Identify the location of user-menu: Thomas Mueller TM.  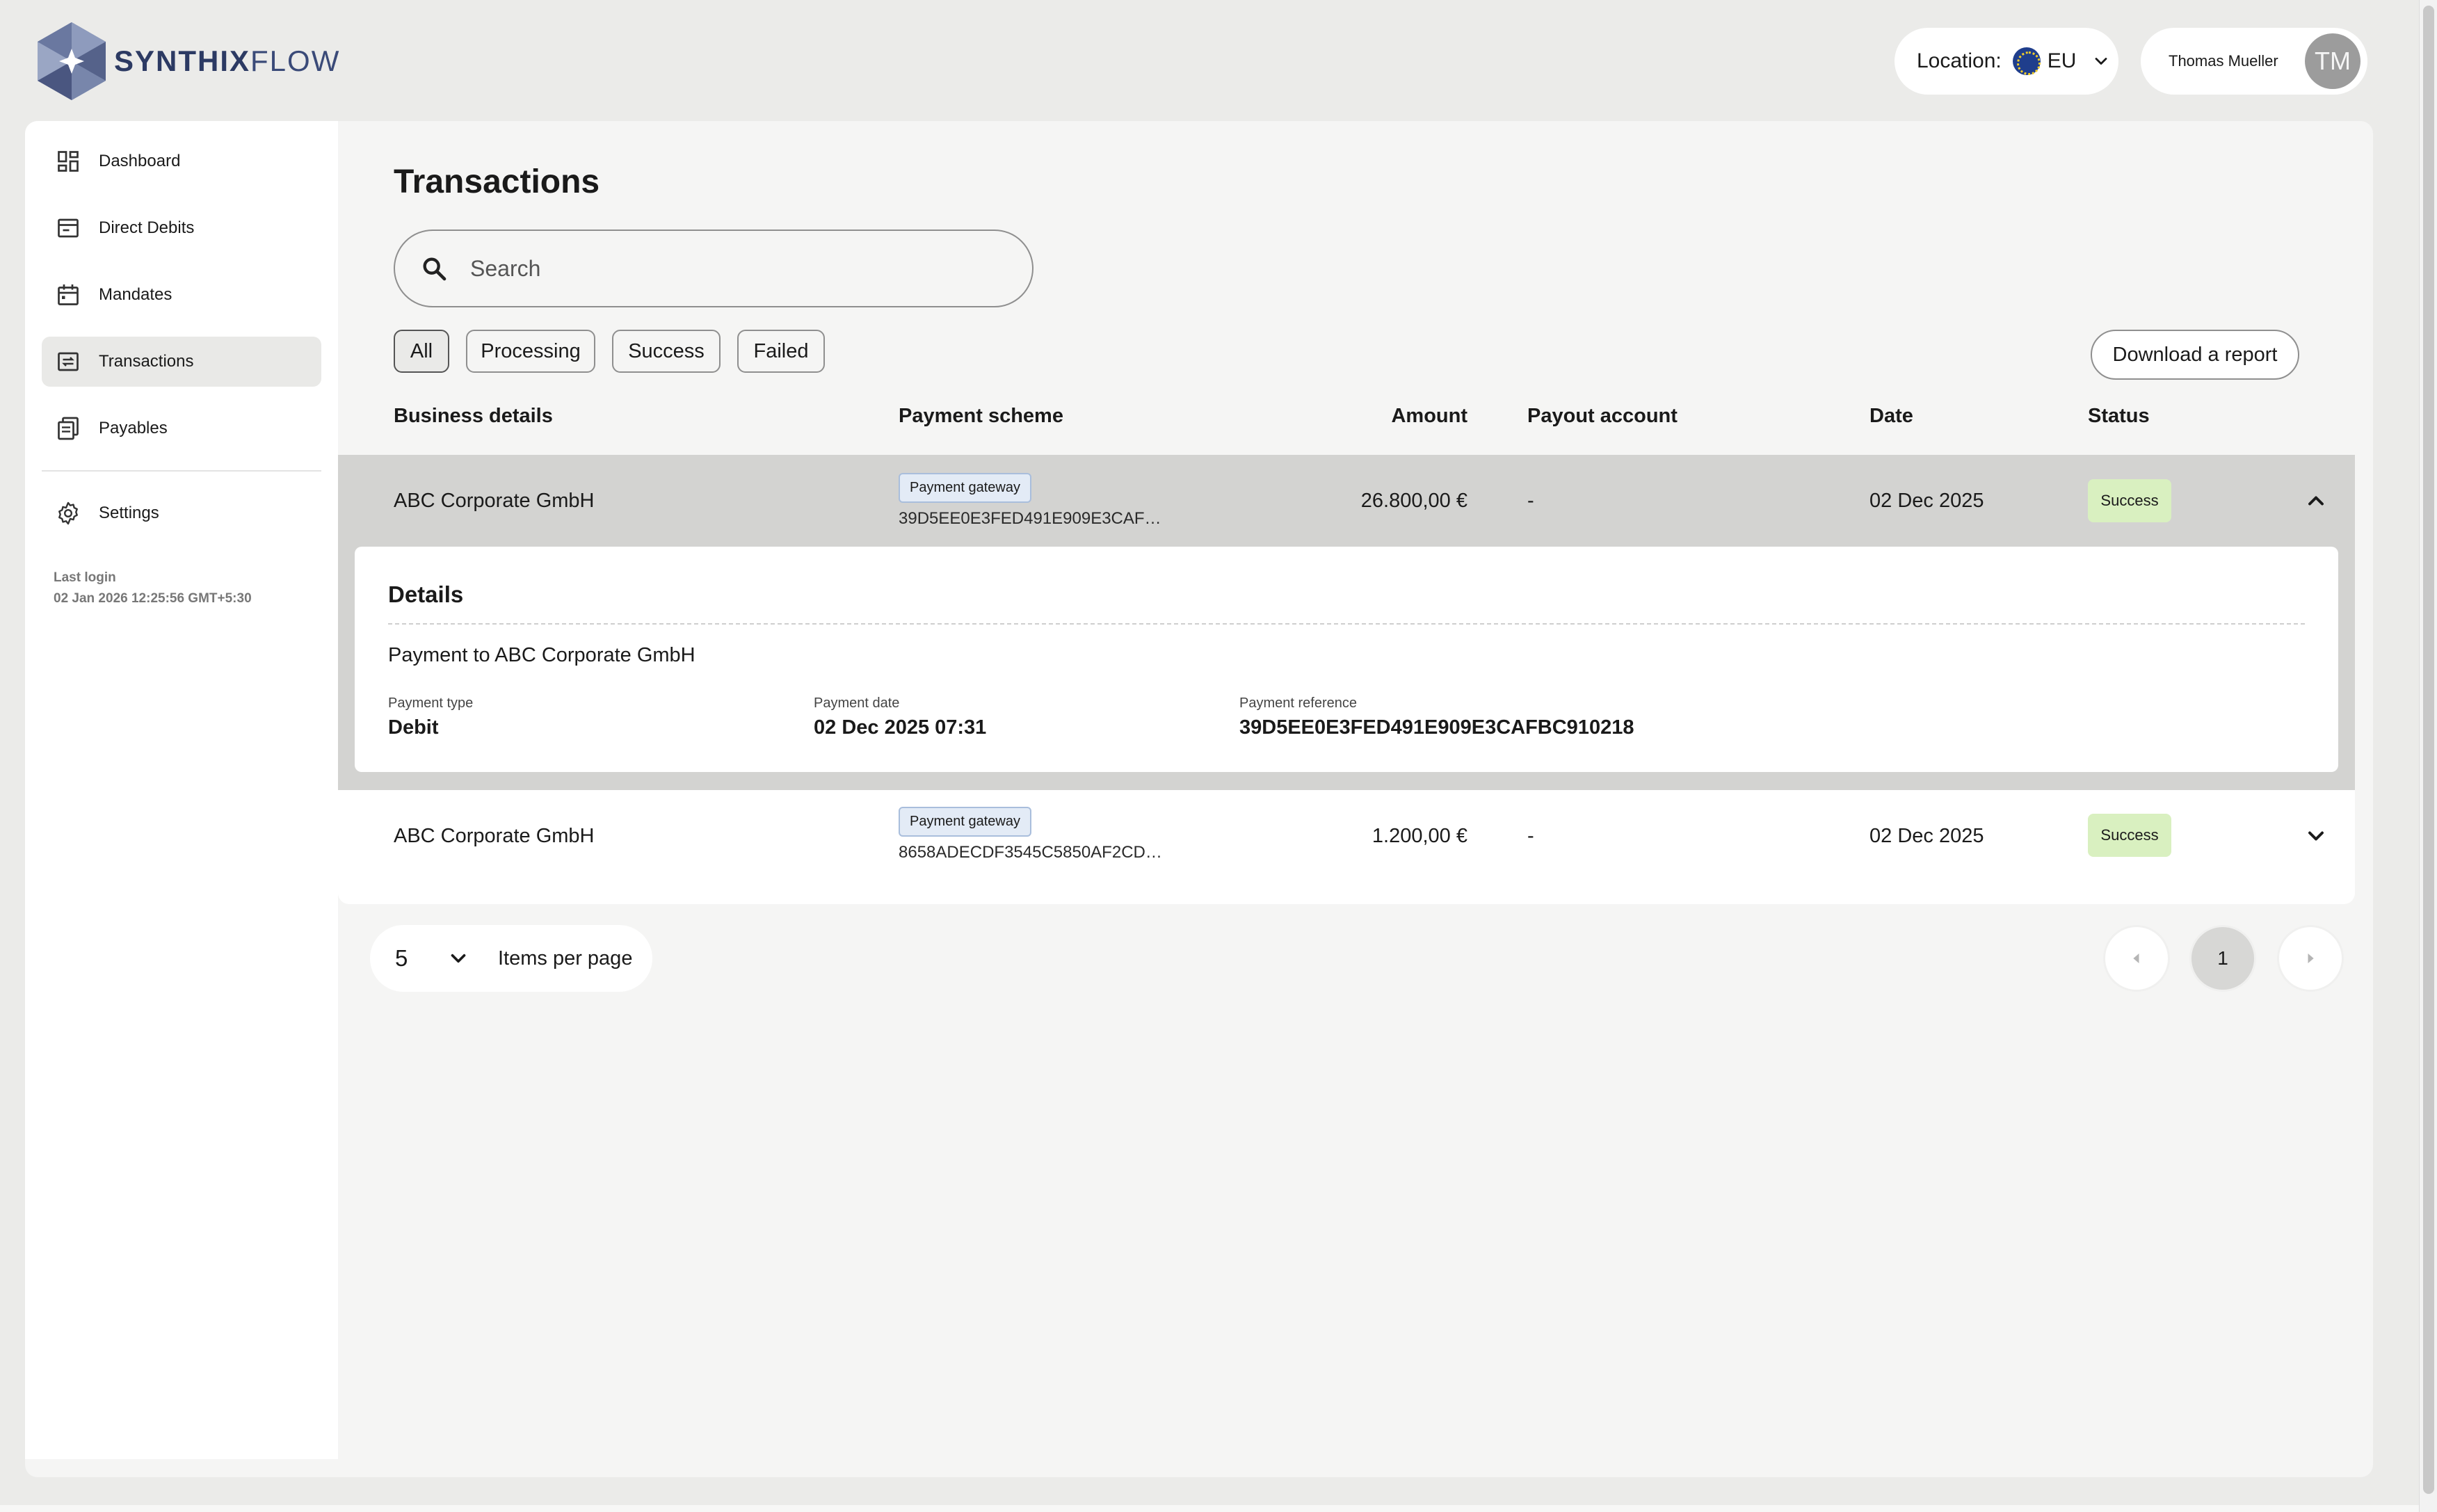
(2254, 61).